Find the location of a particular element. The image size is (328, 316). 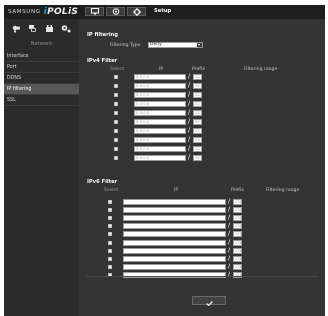

category-icon-row is located at coordinates (41, 28).